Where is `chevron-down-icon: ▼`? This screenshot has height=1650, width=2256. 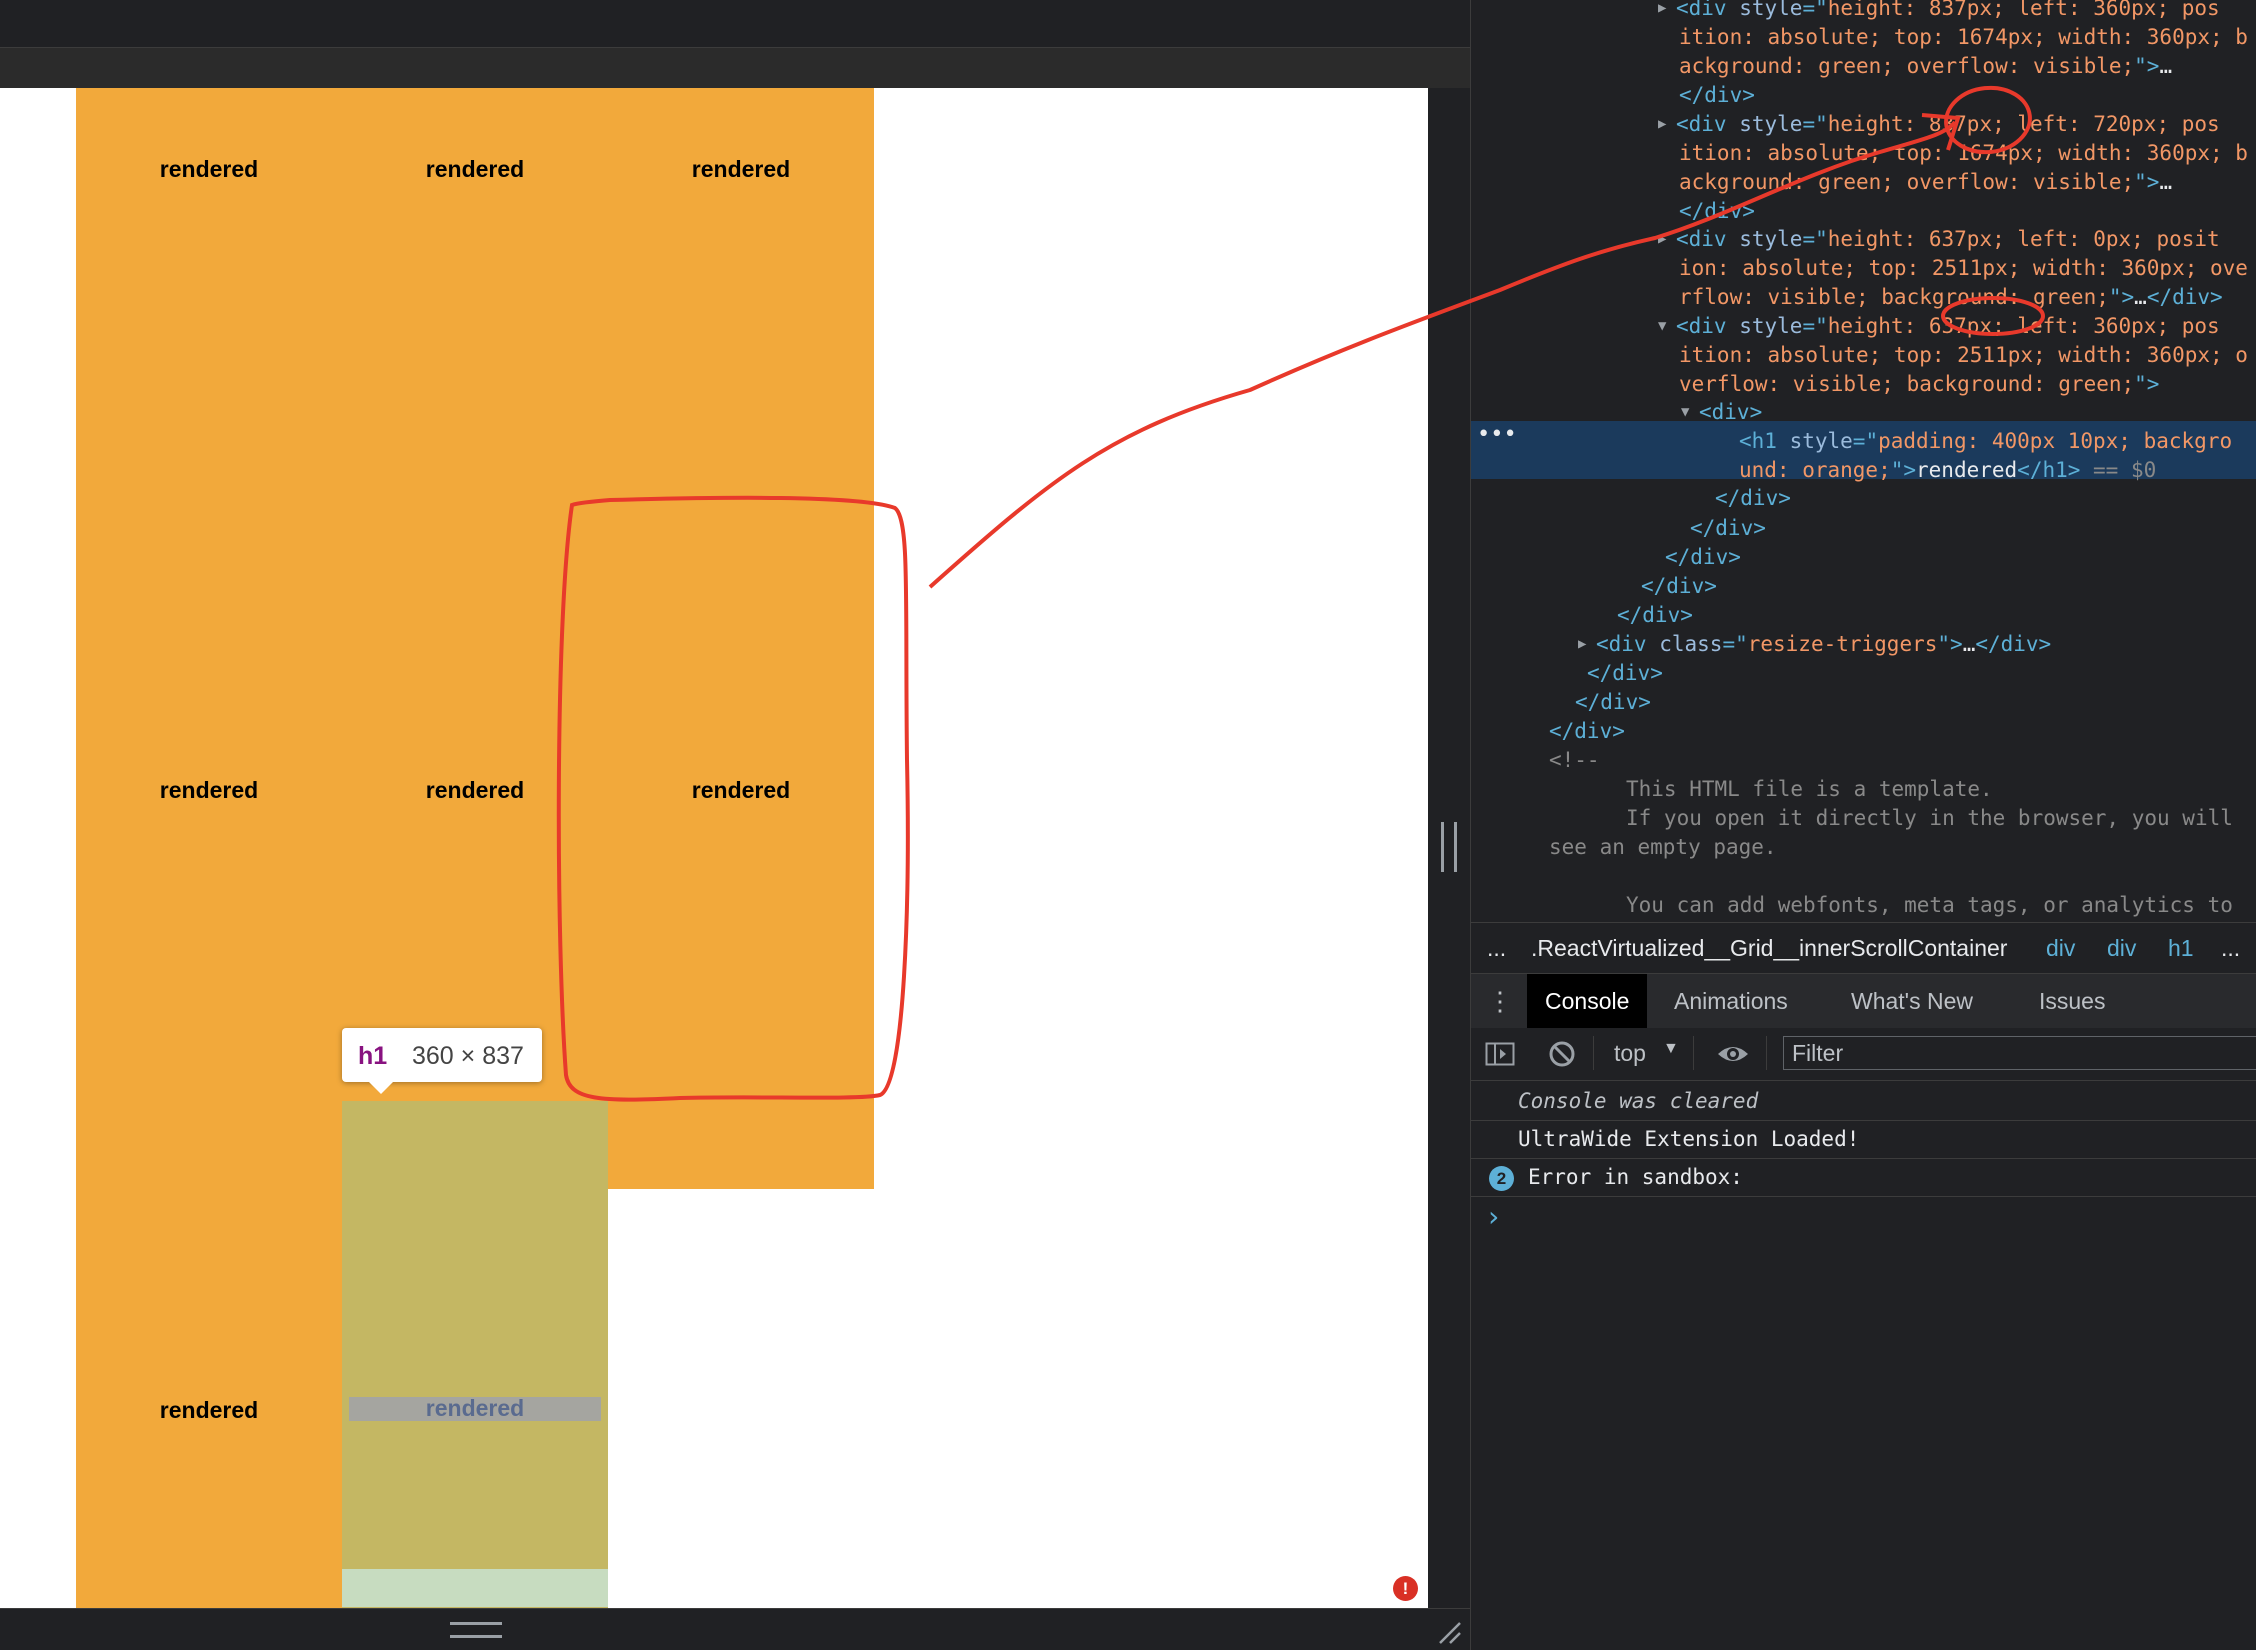 chevron-down-icon: ▼ is located at coordinates (1671, 1049).